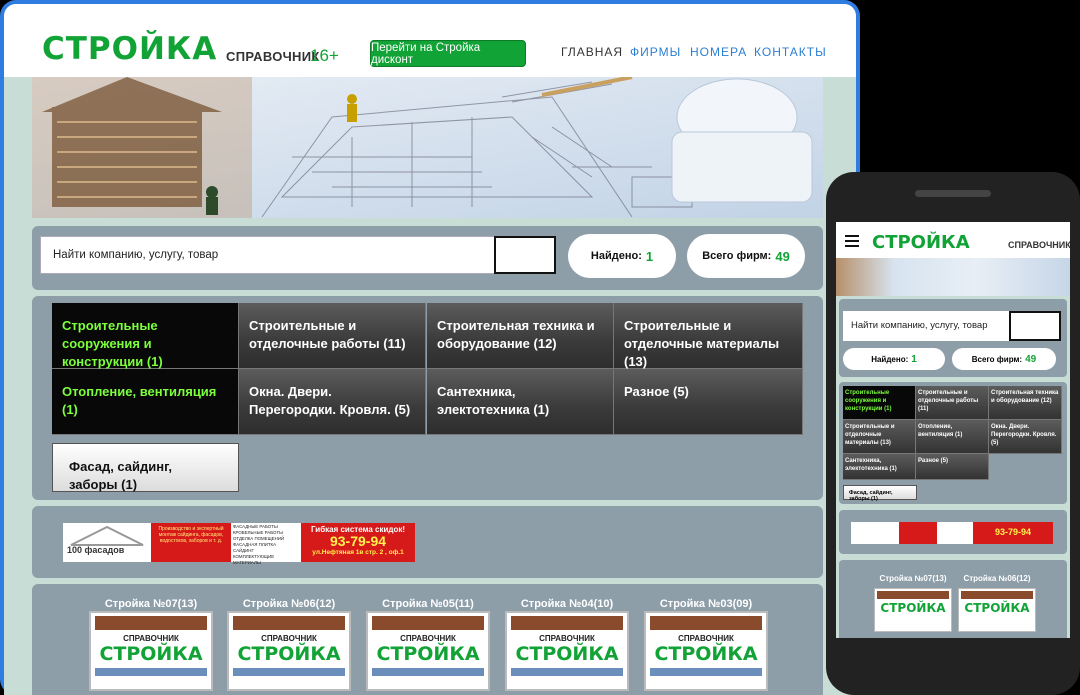 Image resolution: width=1080 pixels, height=695 pixels. What do you see at coordinates (525, 255) in the screenshot?
I see `search-button` at bounding box center [525, 255].